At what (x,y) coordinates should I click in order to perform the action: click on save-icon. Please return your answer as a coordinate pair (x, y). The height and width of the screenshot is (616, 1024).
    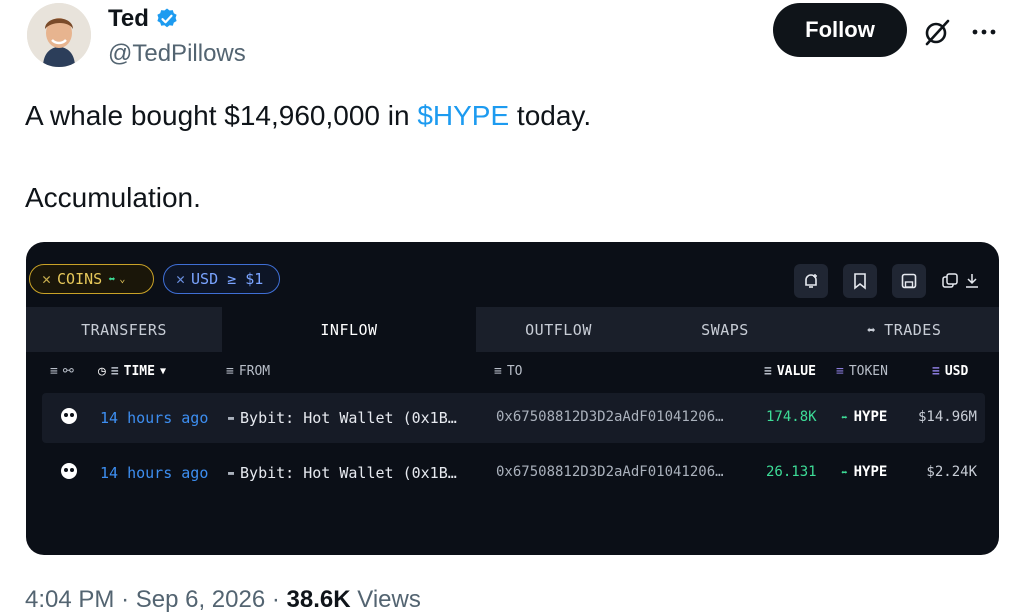
    Looking at the image, I should click on (909, 281).